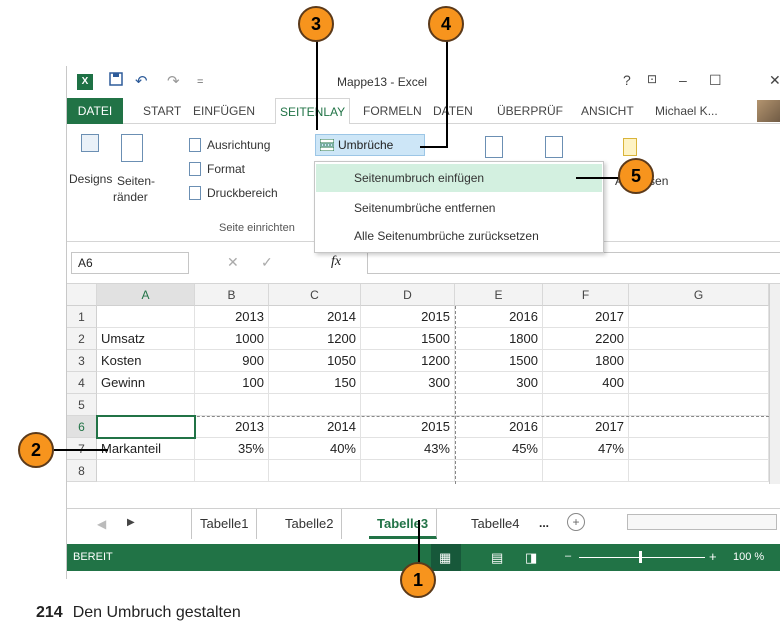  I want to click on prev-sheet-icon: ◀, so click(101, 524).